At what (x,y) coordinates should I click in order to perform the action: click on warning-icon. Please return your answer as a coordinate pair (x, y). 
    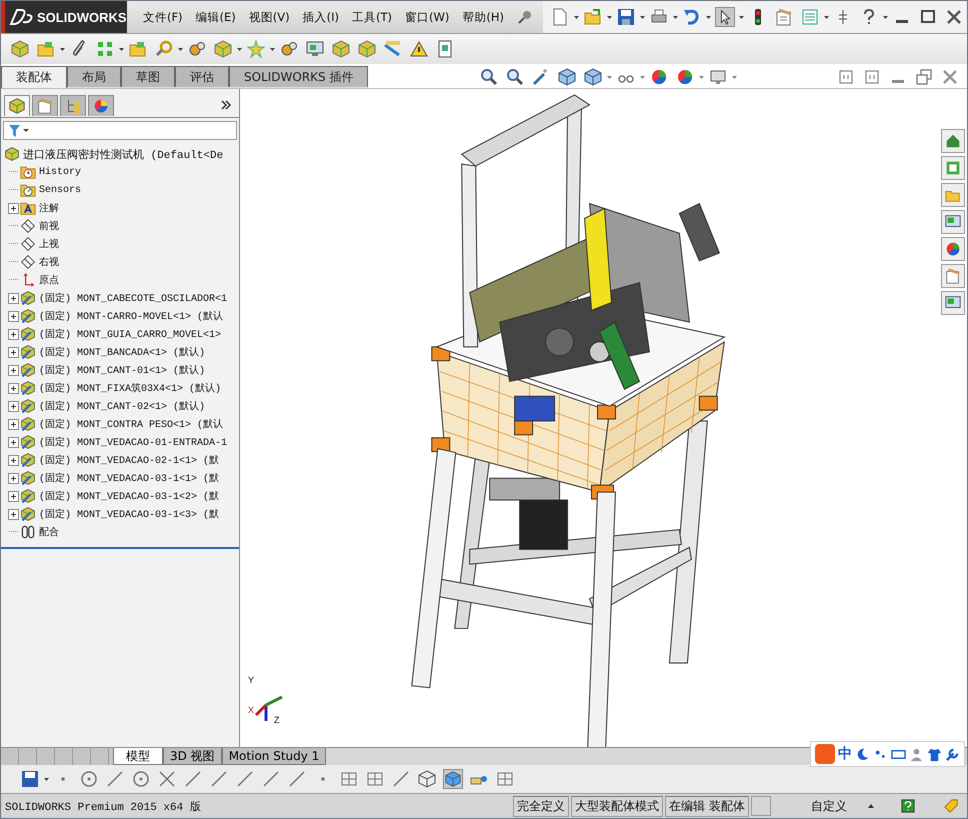
    Looking at the image, I should click on (419, 49).